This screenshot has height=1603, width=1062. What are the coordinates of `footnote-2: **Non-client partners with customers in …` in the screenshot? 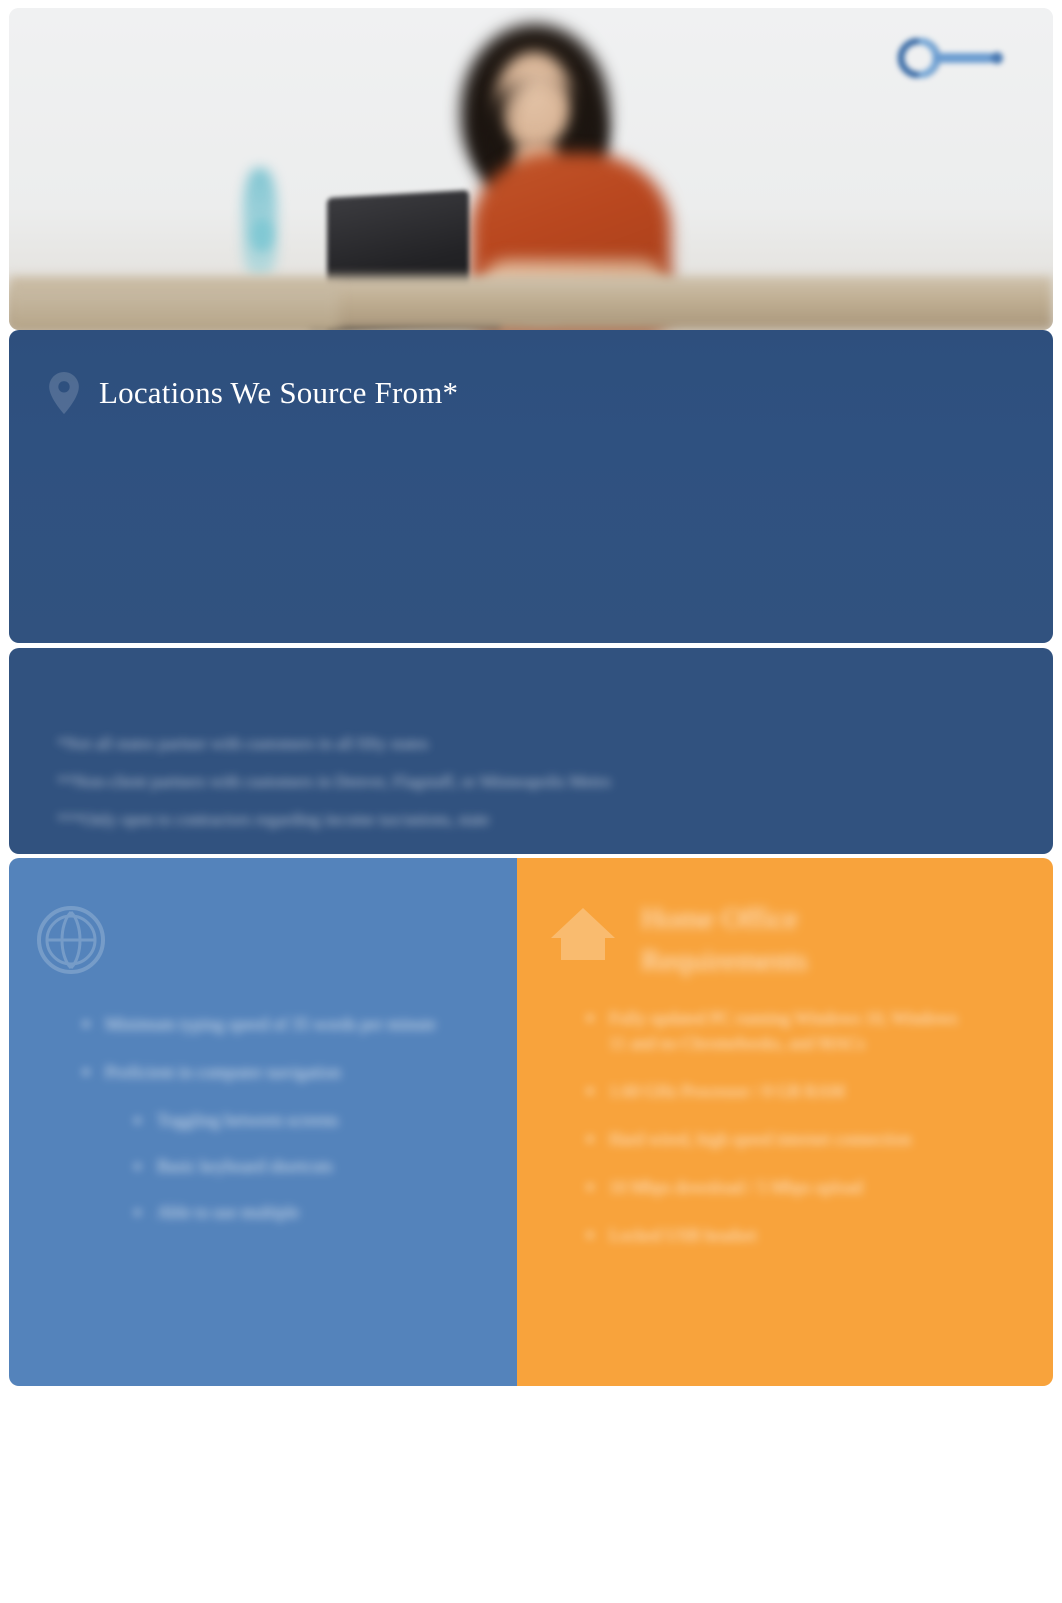 It's located at (334, 781).